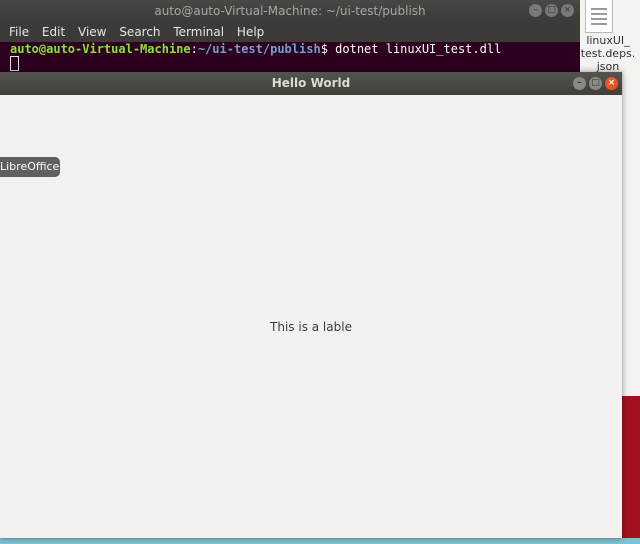  I want to click on menu-file: File, so click(19, 32).